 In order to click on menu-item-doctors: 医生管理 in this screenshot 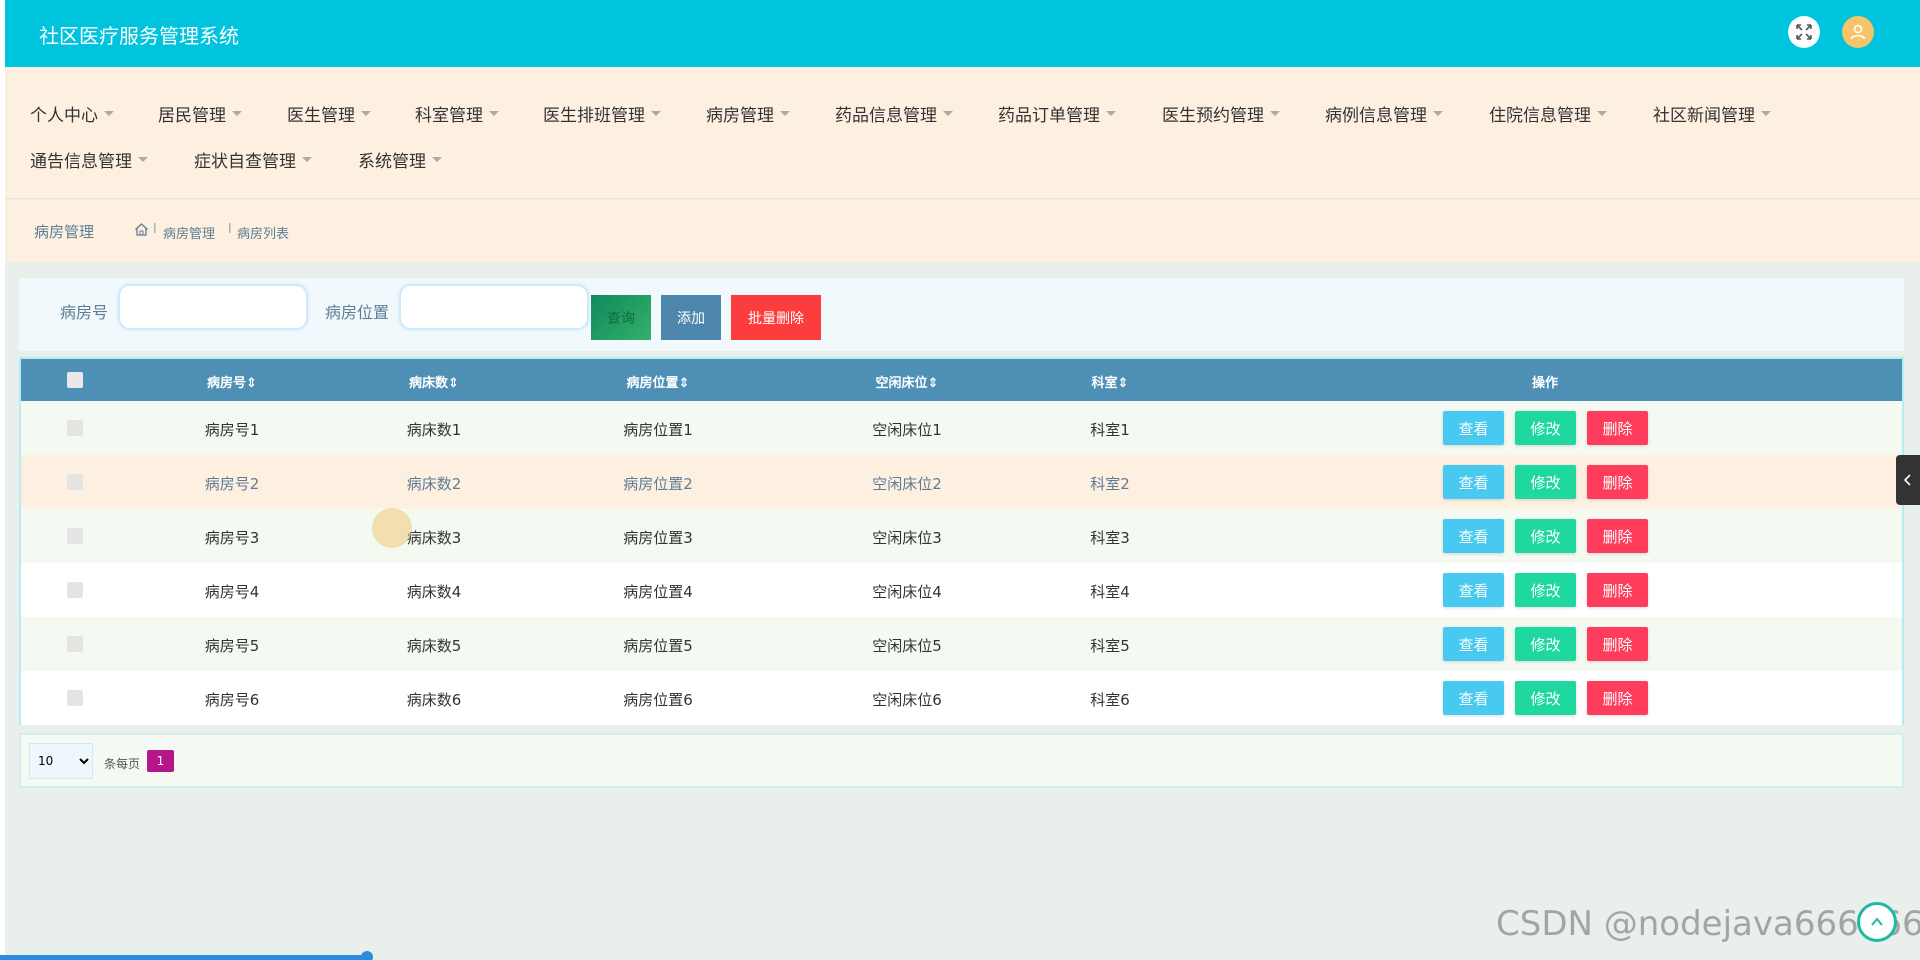, I will do `click(329, 113)`.